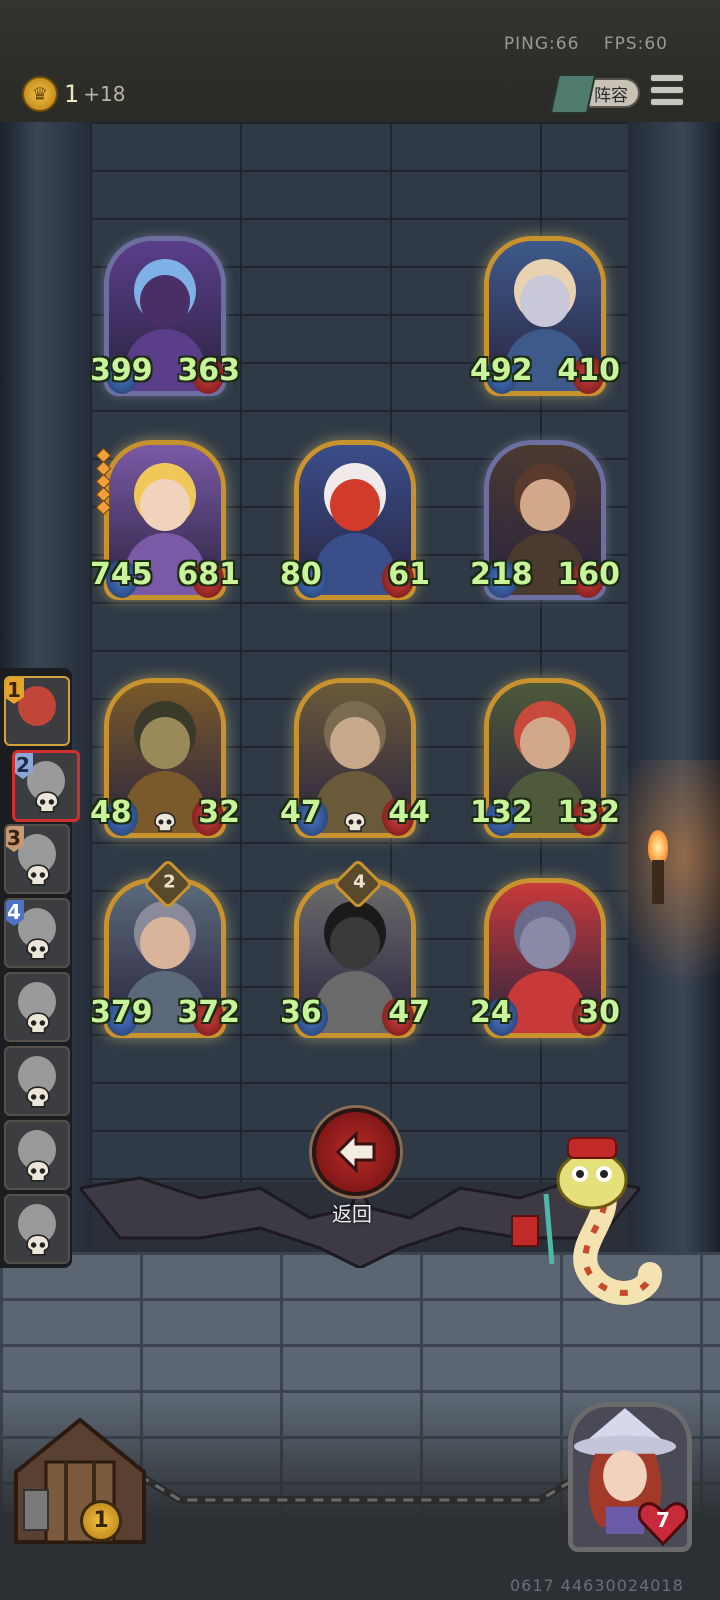  Describe the element at coordinates (663, 1520) in the screenshot. I see `health-value: 7` at that location.